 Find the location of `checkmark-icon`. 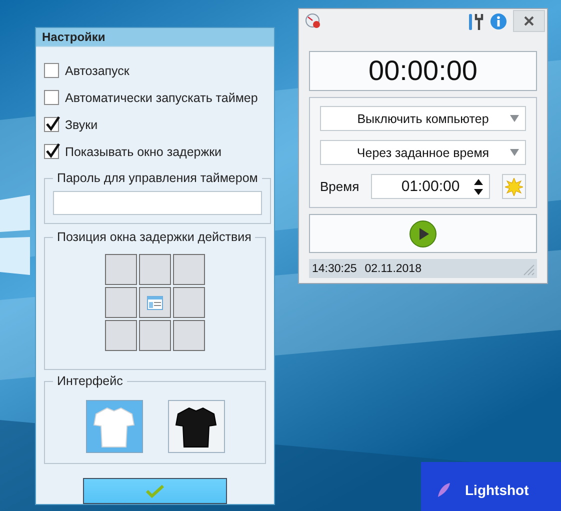

checkmark-icon is located at coordinates (155, 491).